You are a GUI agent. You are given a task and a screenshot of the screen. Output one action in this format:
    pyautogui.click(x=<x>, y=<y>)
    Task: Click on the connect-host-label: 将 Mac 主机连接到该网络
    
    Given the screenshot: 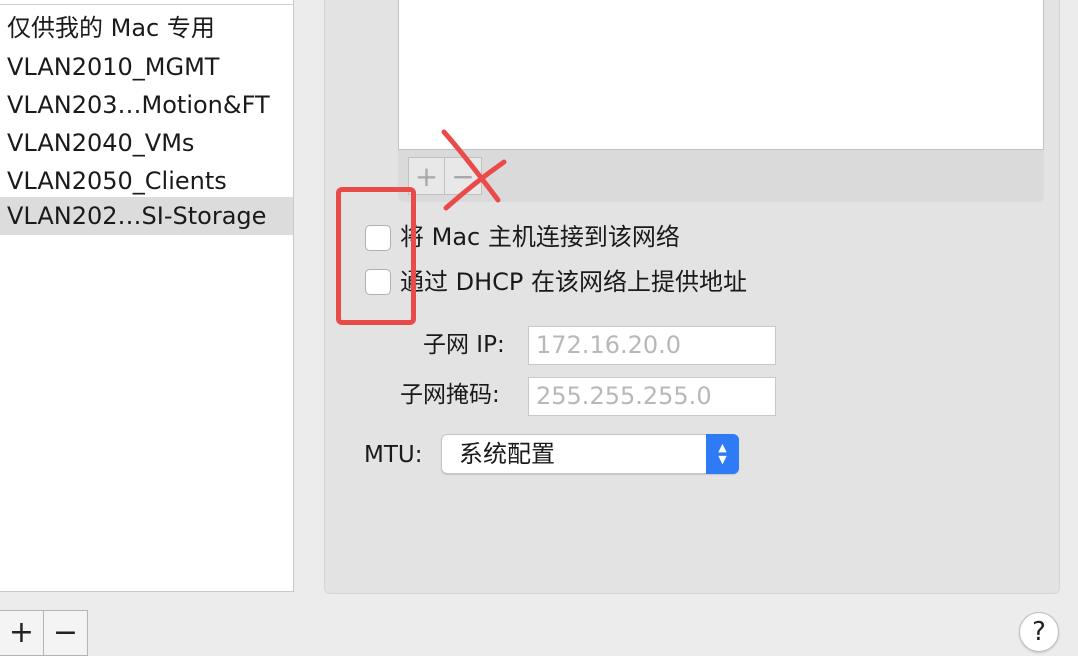 What is the action you would take?
    pyautogui.click(x=540, y=237)
    